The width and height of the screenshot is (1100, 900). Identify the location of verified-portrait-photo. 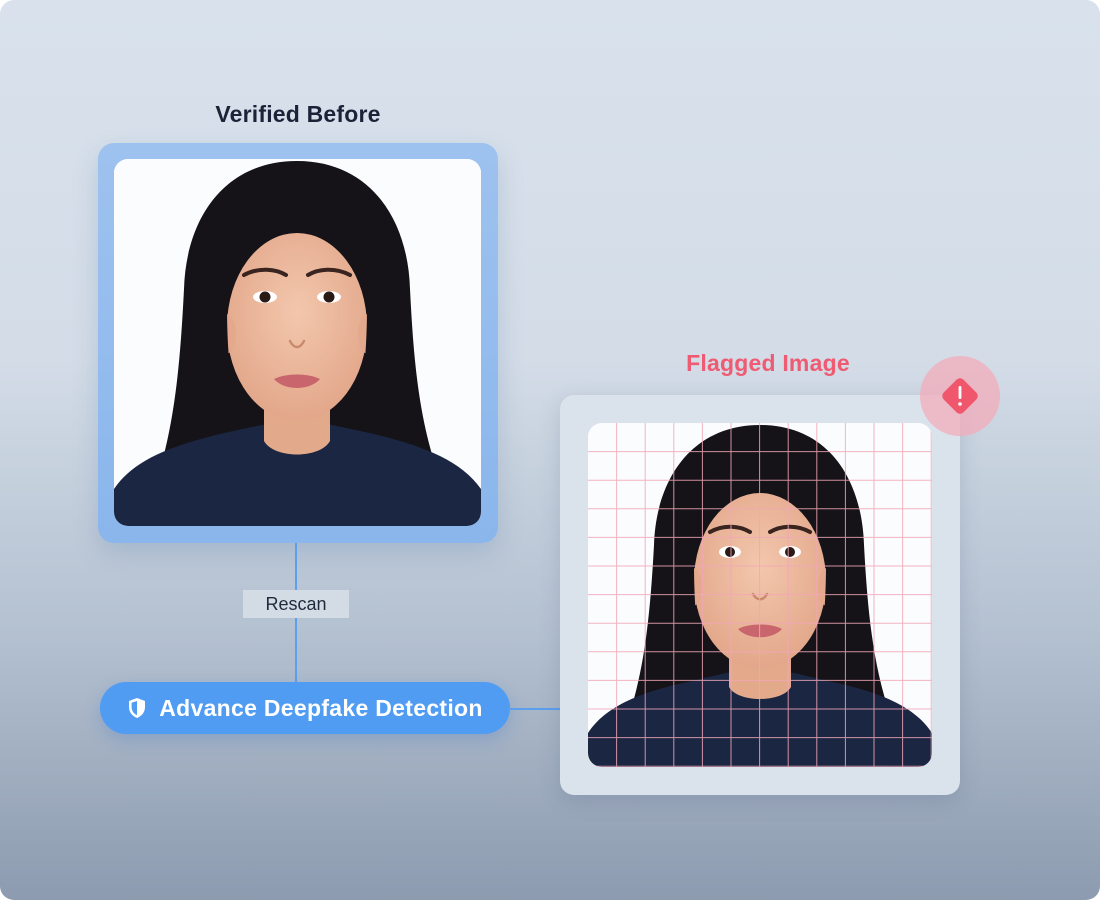
(297, 342).